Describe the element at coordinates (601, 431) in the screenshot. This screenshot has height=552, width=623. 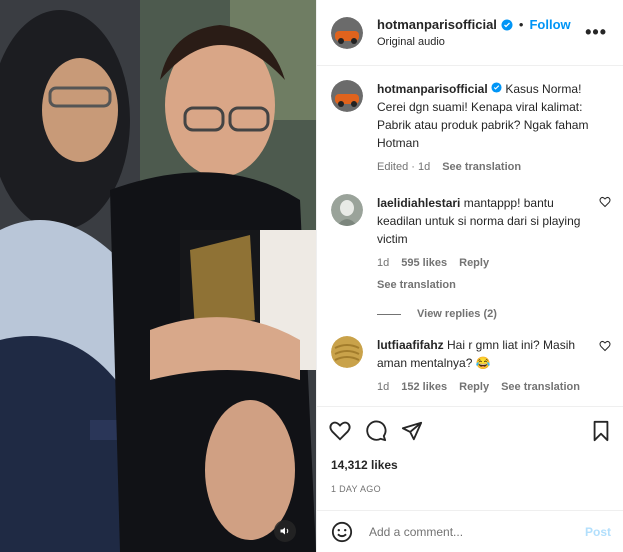
I see `save-bookmark-icon` at that location.